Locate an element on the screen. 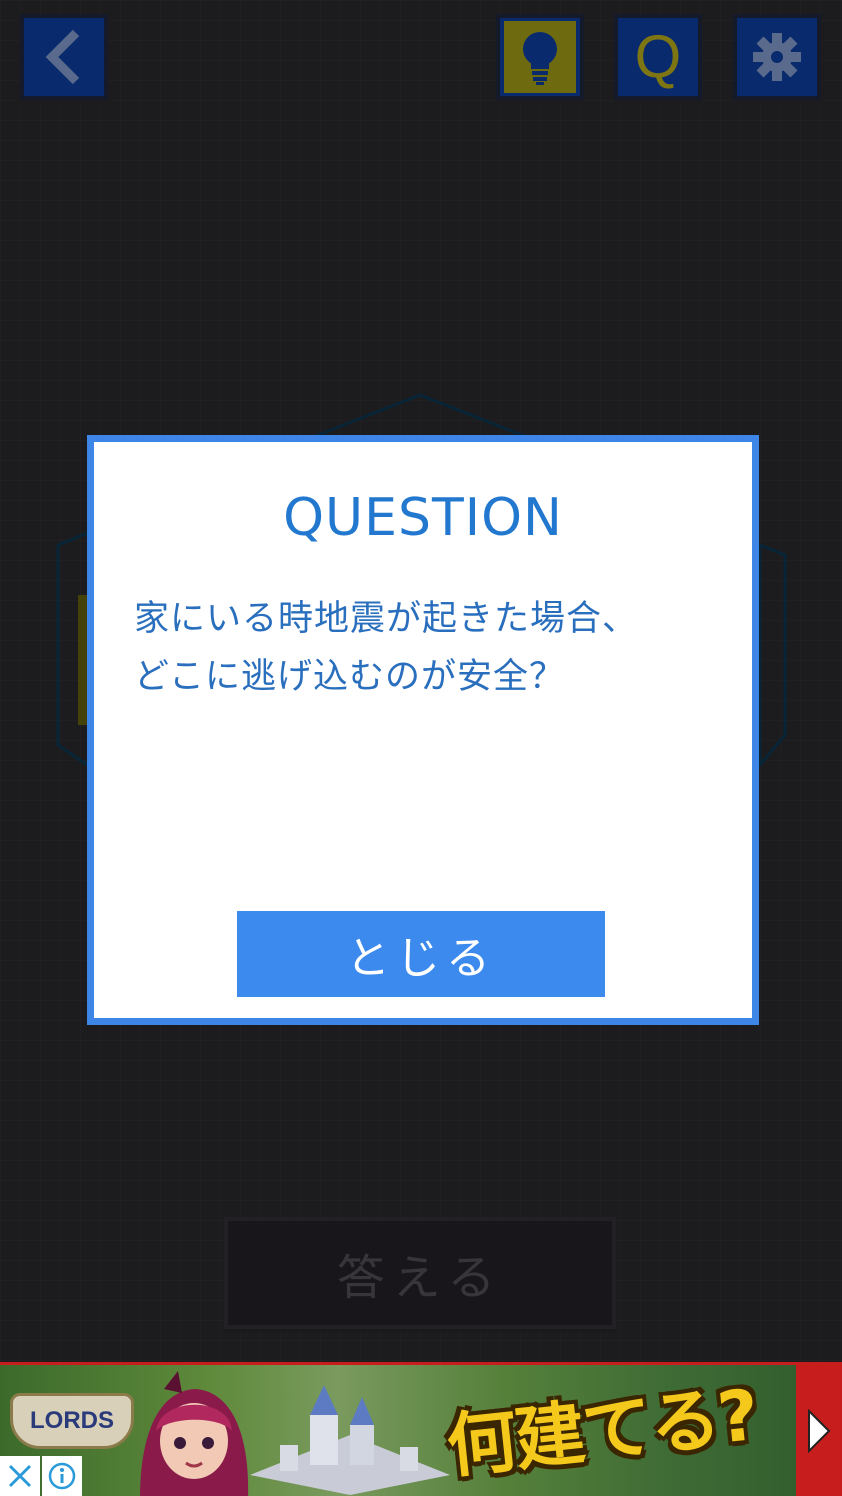 The image size is (842, 1496). back-button is located at coordinates (64, 57).